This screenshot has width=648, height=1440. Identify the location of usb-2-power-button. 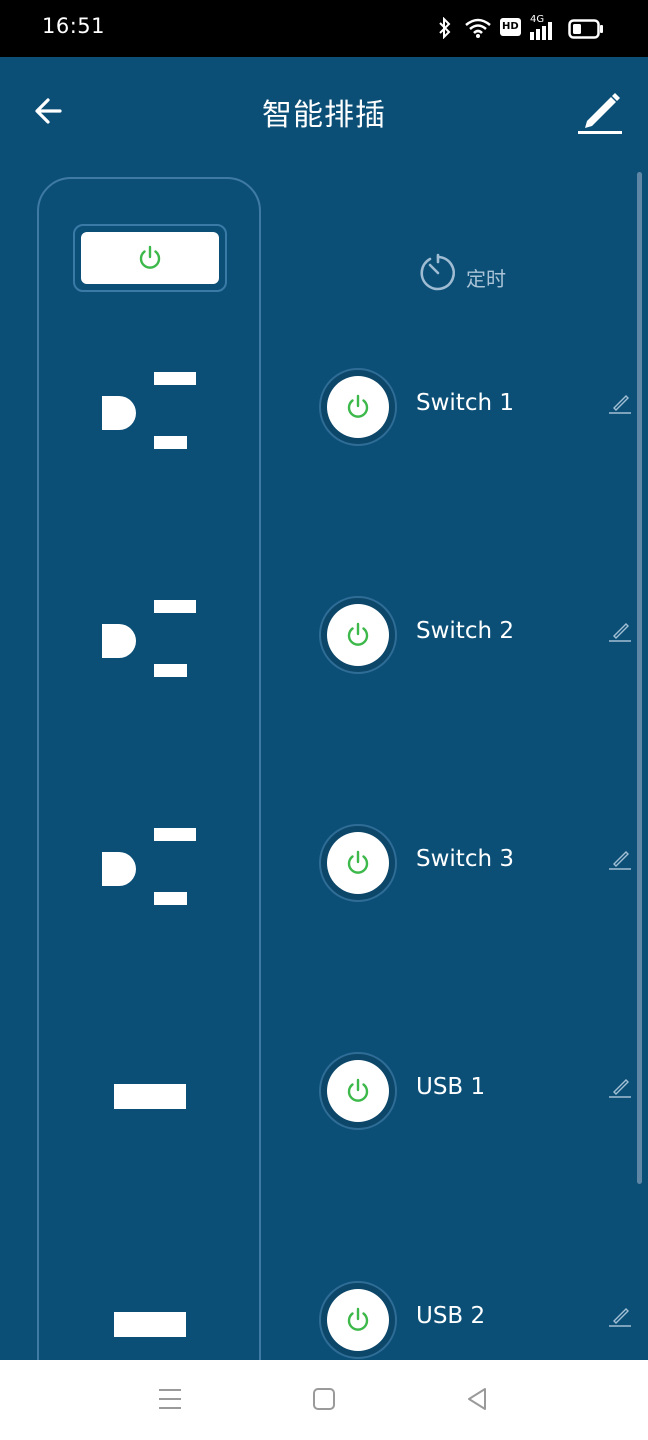
(358, 1320).